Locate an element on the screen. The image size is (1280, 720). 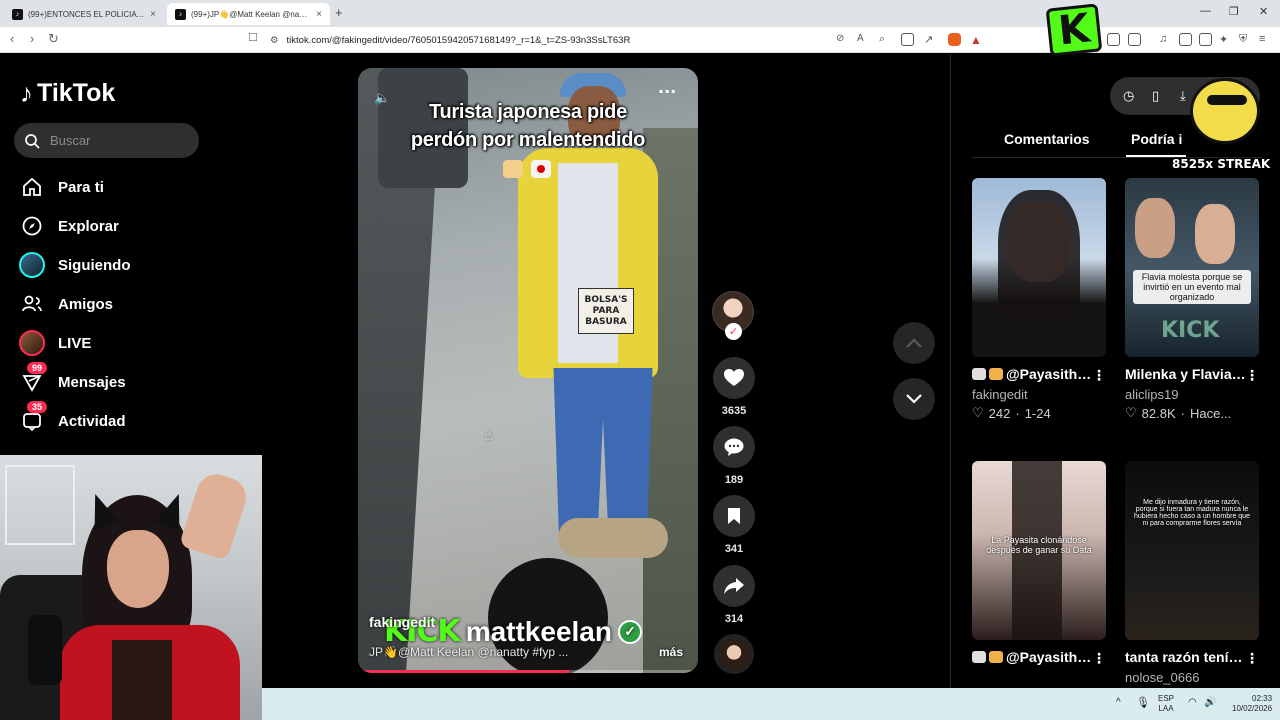
maximize-icon: ❐ is located at coordinates (1234, 11).